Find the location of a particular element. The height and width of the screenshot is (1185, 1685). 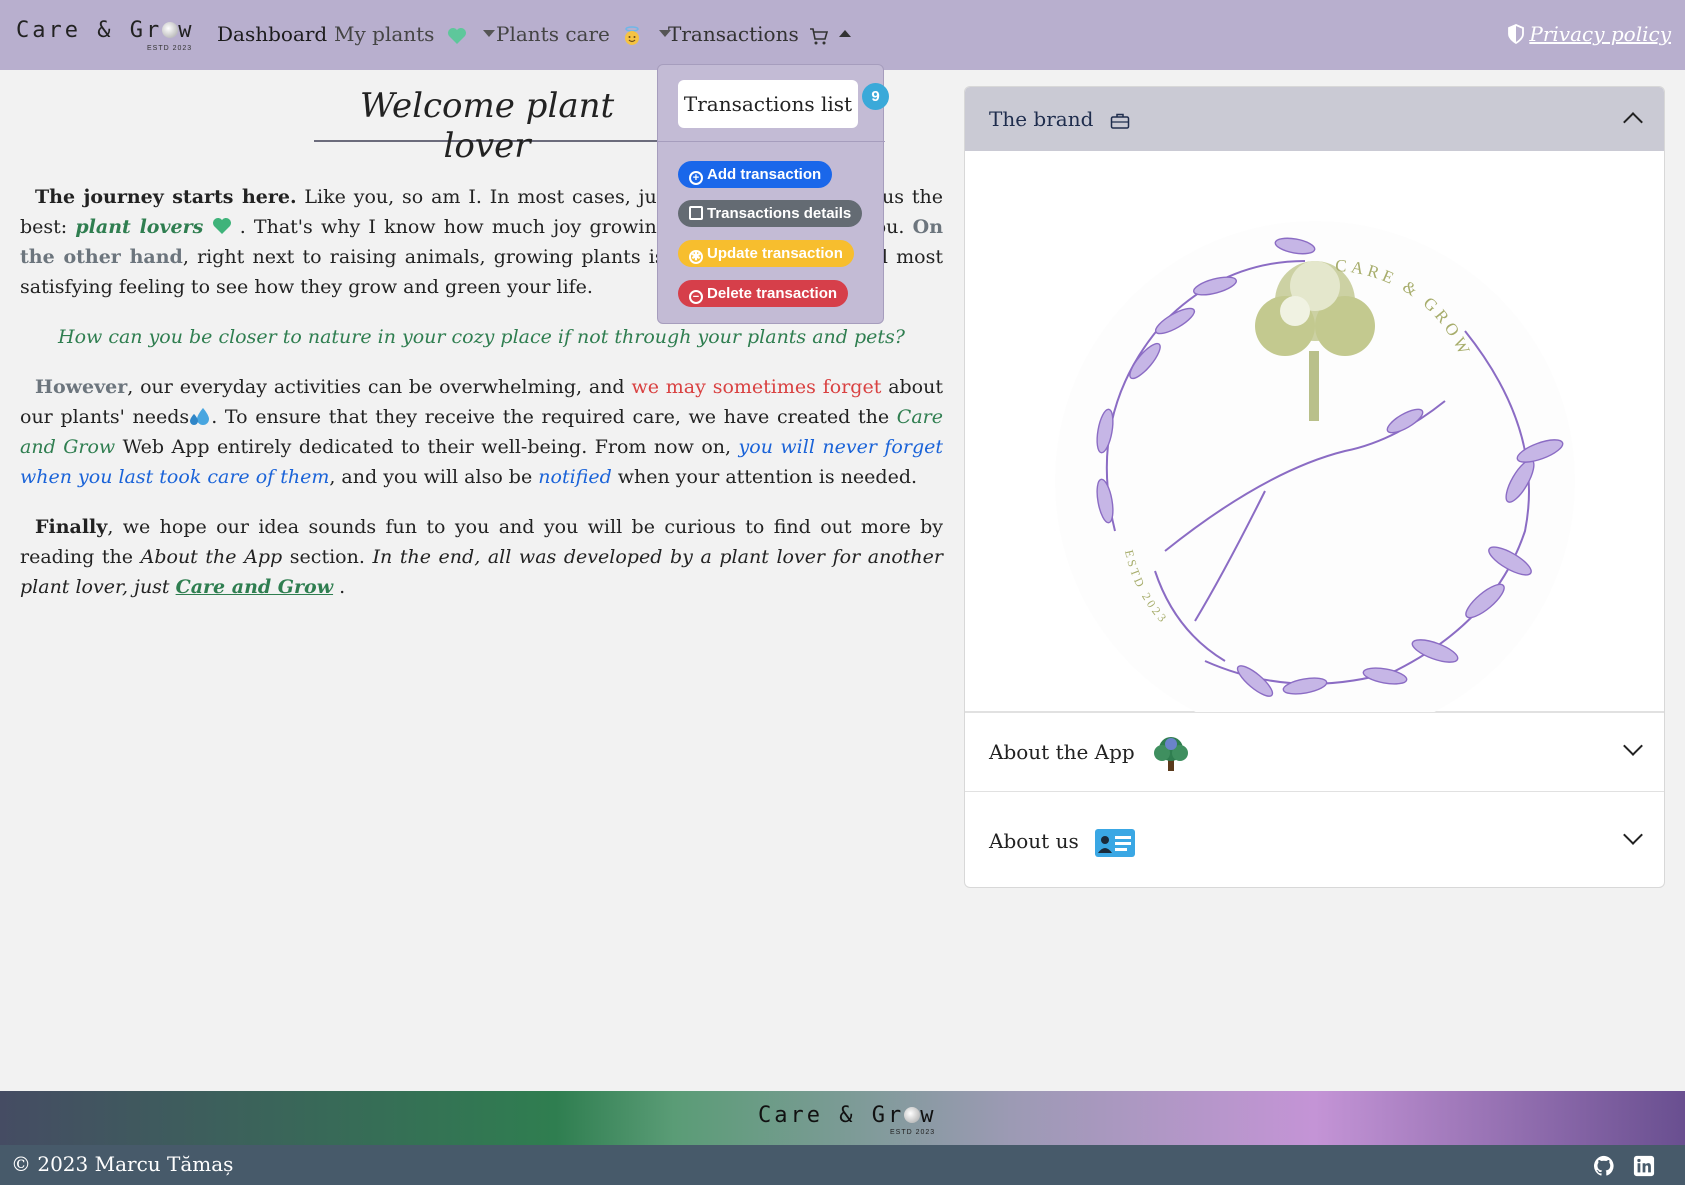

id-card-icon is located at coordinates (1115, 842).